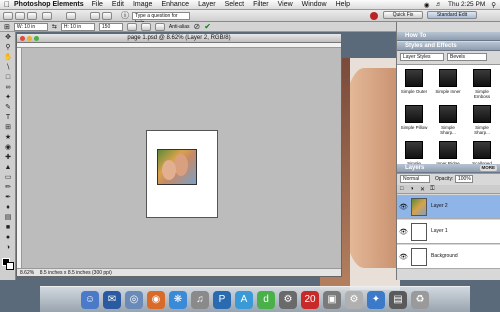 This screenshot has height=312, width=500. I want to click on acrobat-icon: A, so click(244, 299).